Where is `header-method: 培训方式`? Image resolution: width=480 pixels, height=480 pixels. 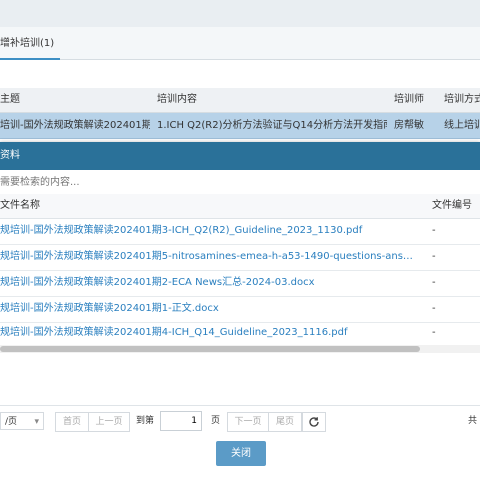
header-method: 培训方式 is located at coordinates (462, 99).